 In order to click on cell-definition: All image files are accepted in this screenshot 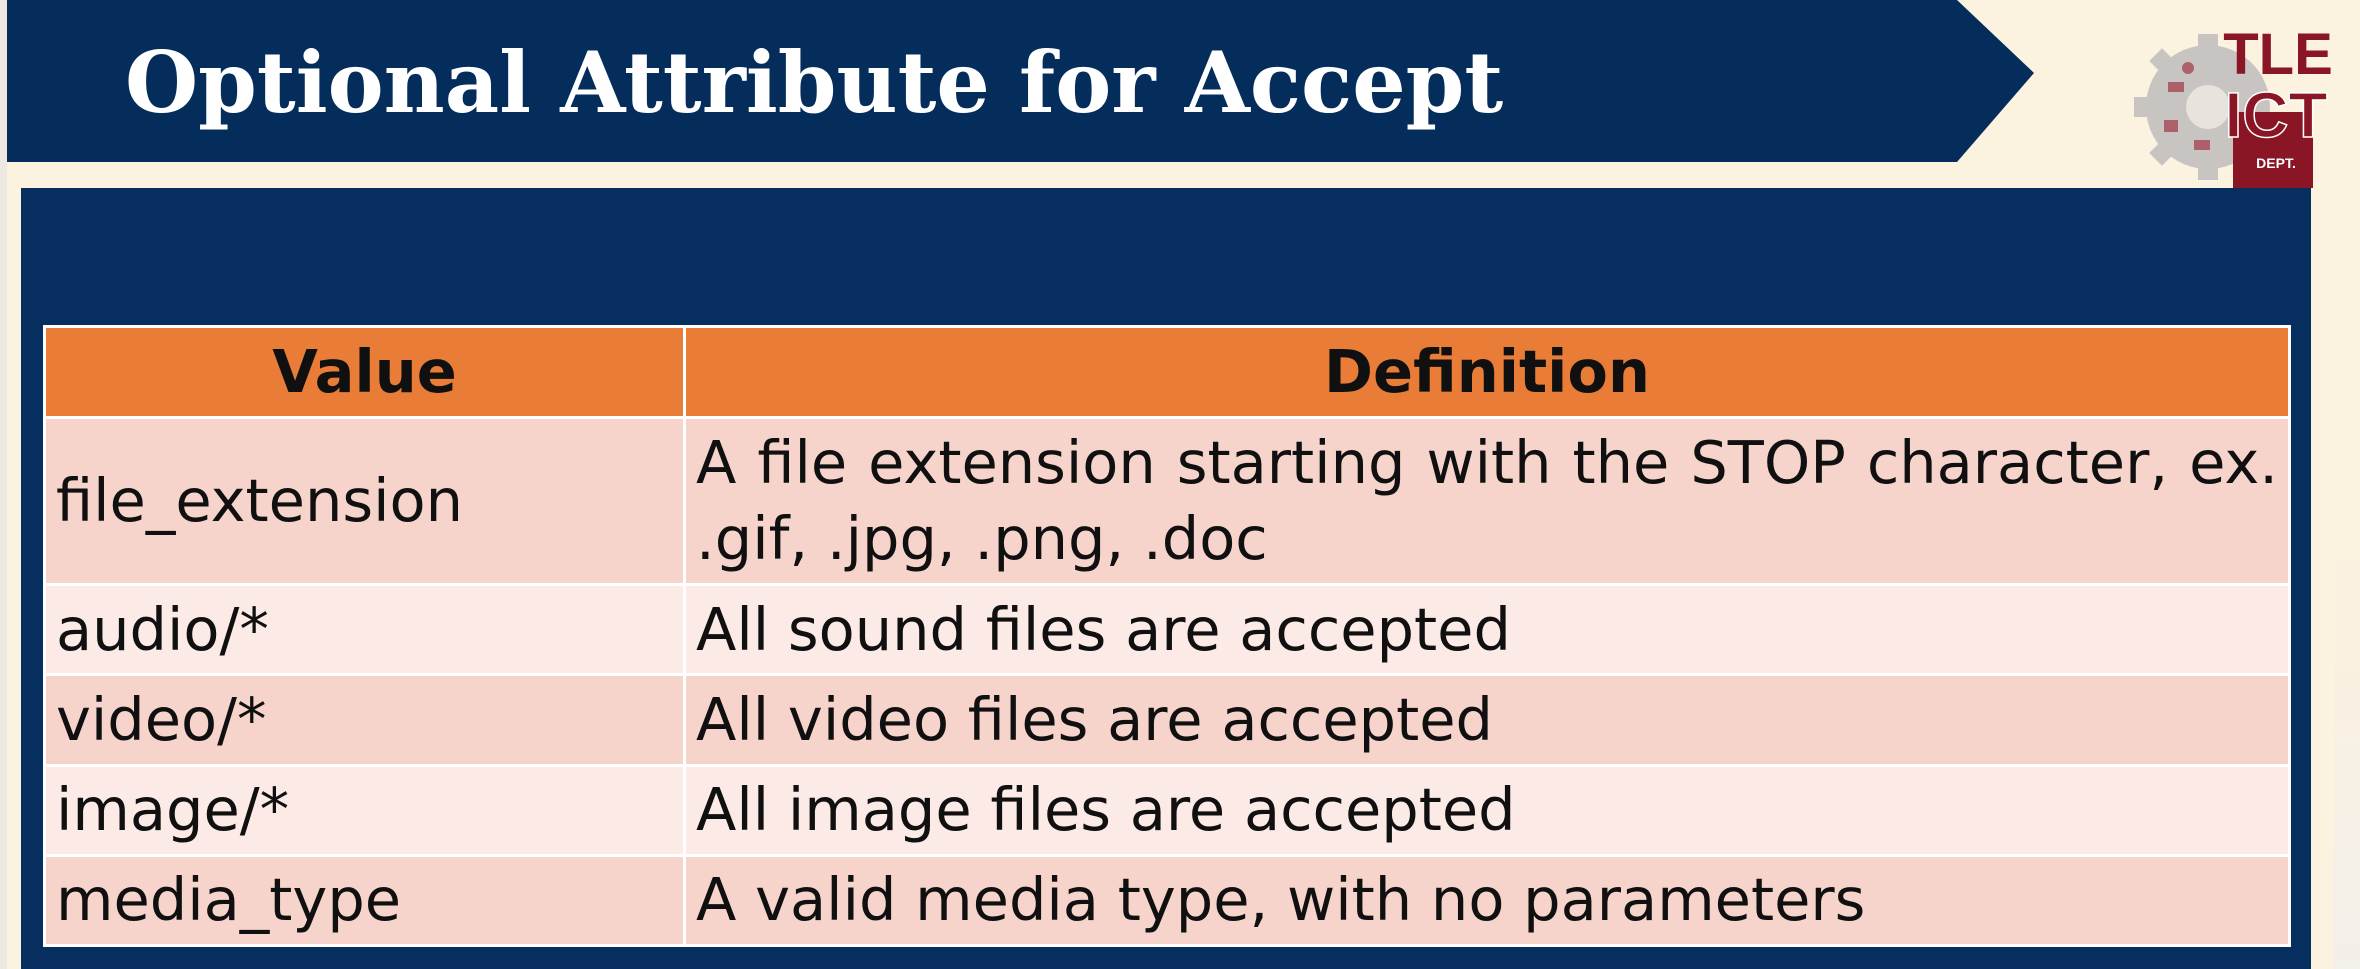, I will do `click(1487, 810)`.